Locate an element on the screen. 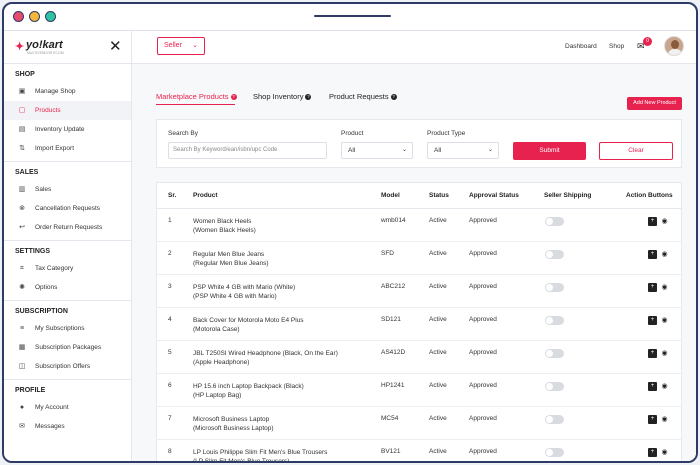 This screenshot has width=700, height=465. close-sidebar-icon: ✕ is located at coordinates (115, 46).